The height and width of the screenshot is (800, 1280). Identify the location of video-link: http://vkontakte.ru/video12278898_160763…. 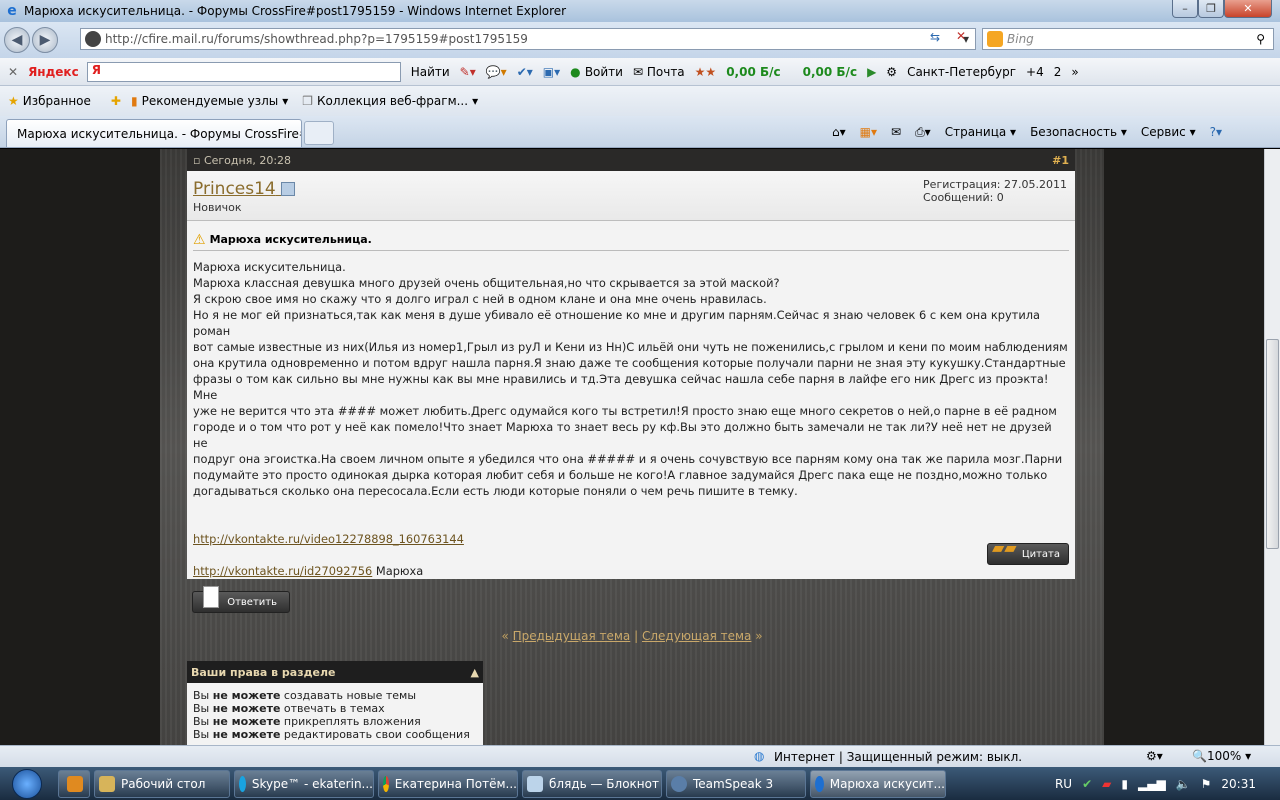
(328, 539).